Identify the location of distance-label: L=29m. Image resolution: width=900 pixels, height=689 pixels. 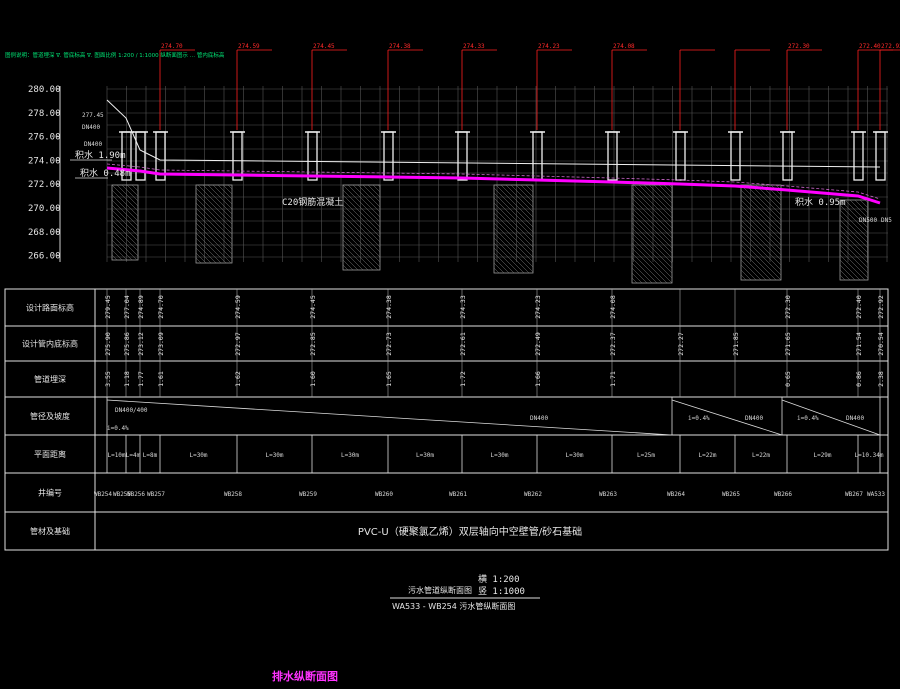
(822, 455).